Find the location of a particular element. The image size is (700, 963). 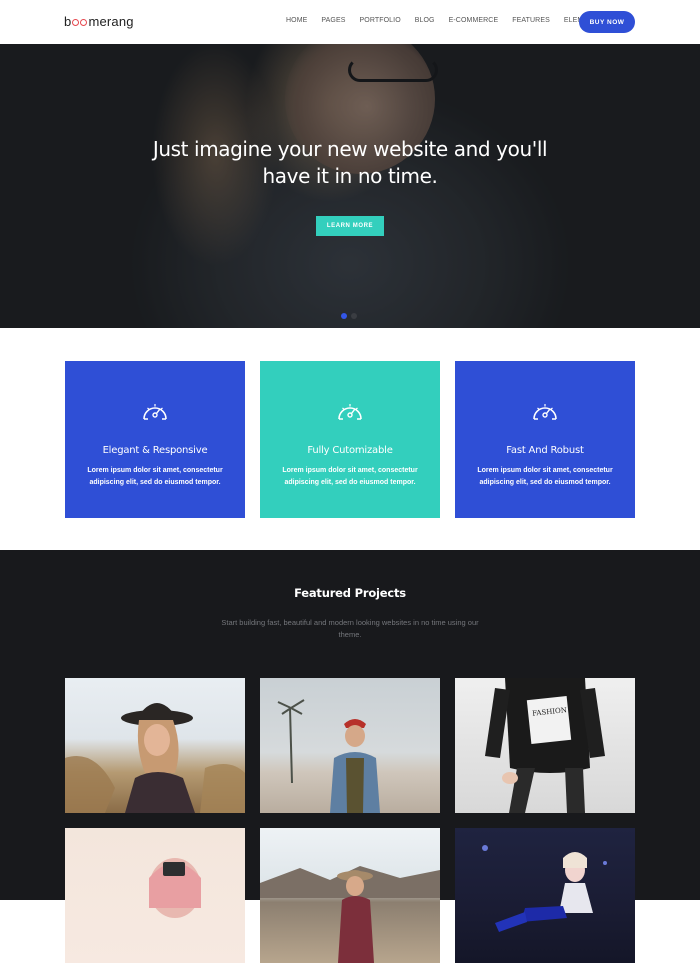

project-image: FASHION is located at coordinates (545, 745).